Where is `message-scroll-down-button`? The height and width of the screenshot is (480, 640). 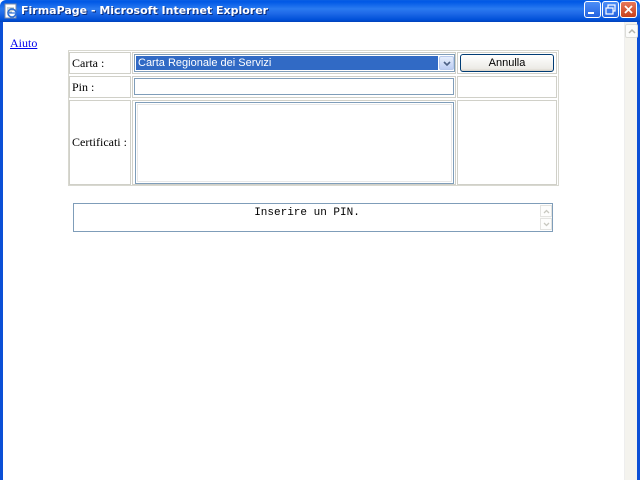
message-scroll-down-button is located at coordinates (546, 224).